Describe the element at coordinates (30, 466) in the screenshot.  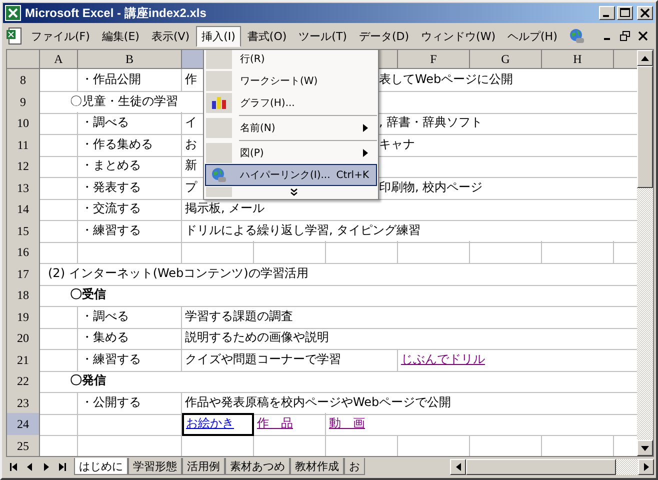
I see `previous-sheet-icon` at that location.